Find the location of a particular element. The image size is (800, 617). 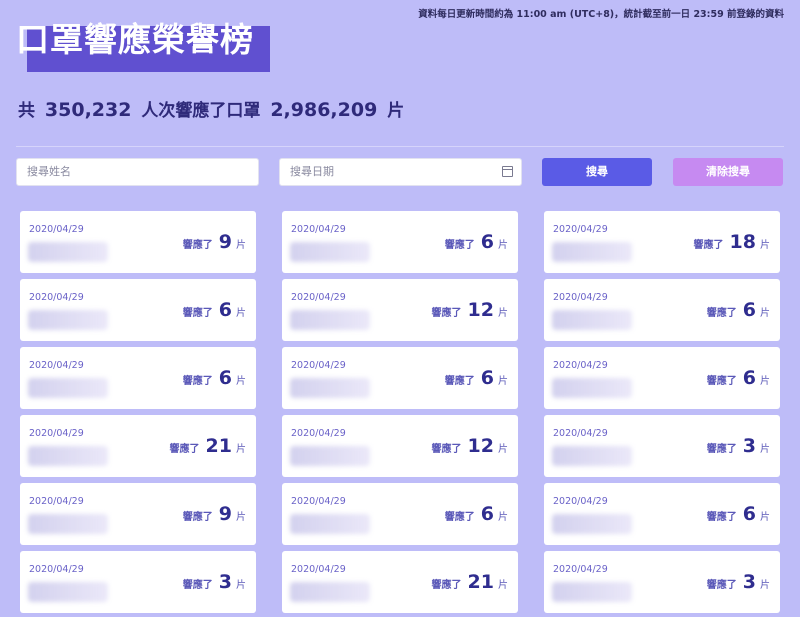

card-count: 響應了 12 片 is located at coordinates (470, 310).